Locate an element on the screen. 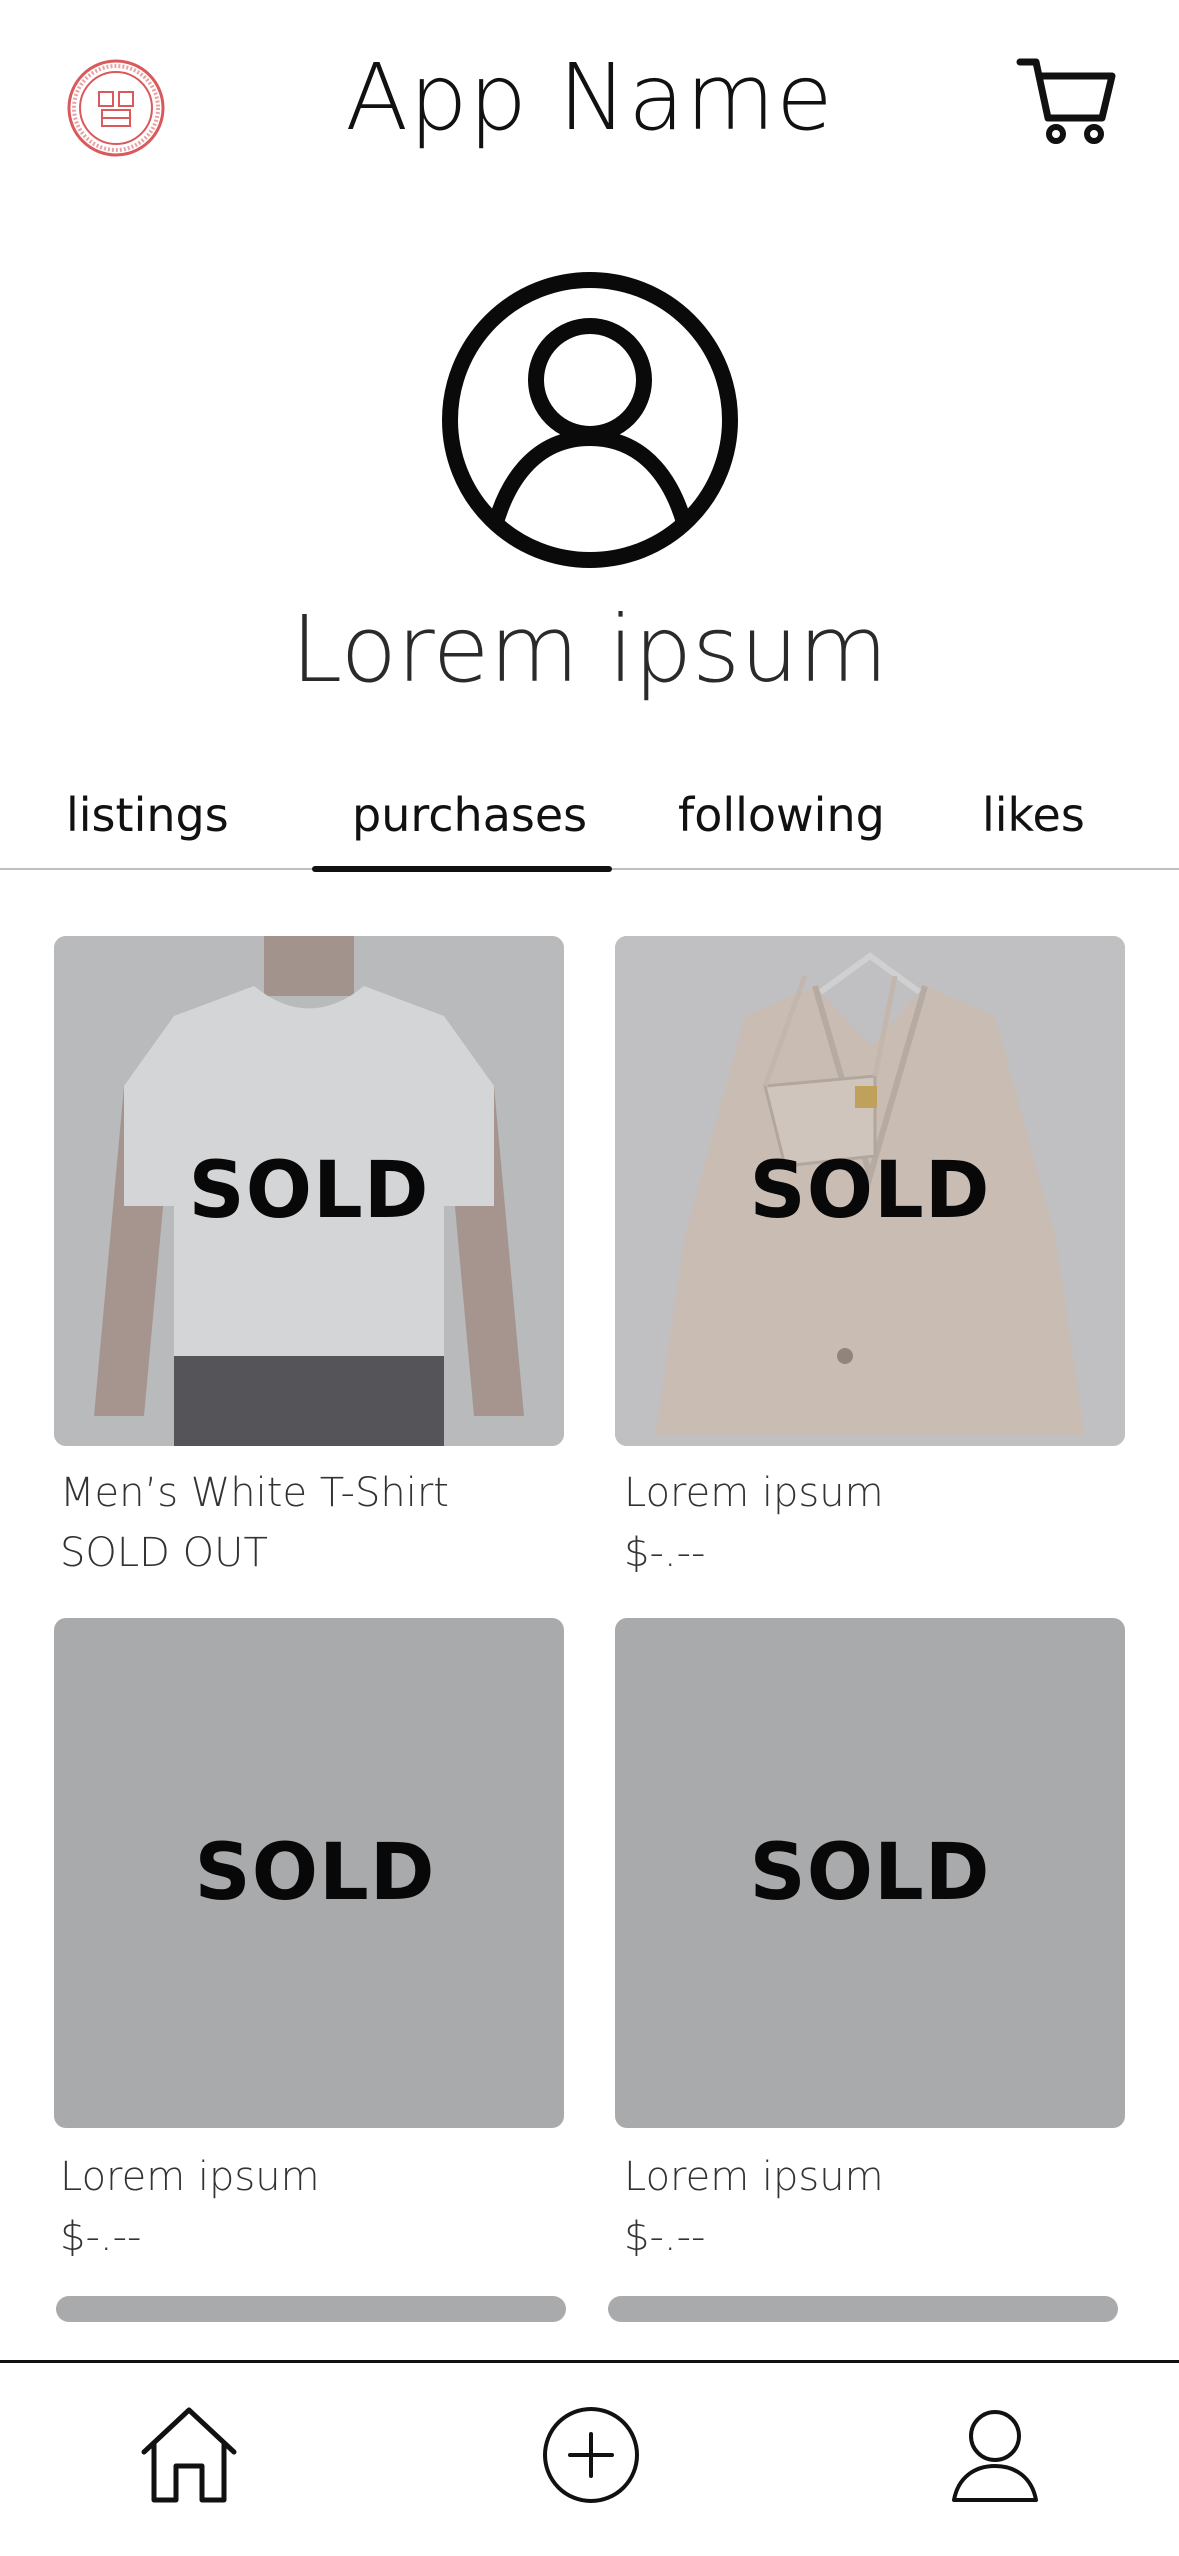 This screenshot has height=2556, width=1179. shopping-cart-icon is located at coordinates (1066, 101).